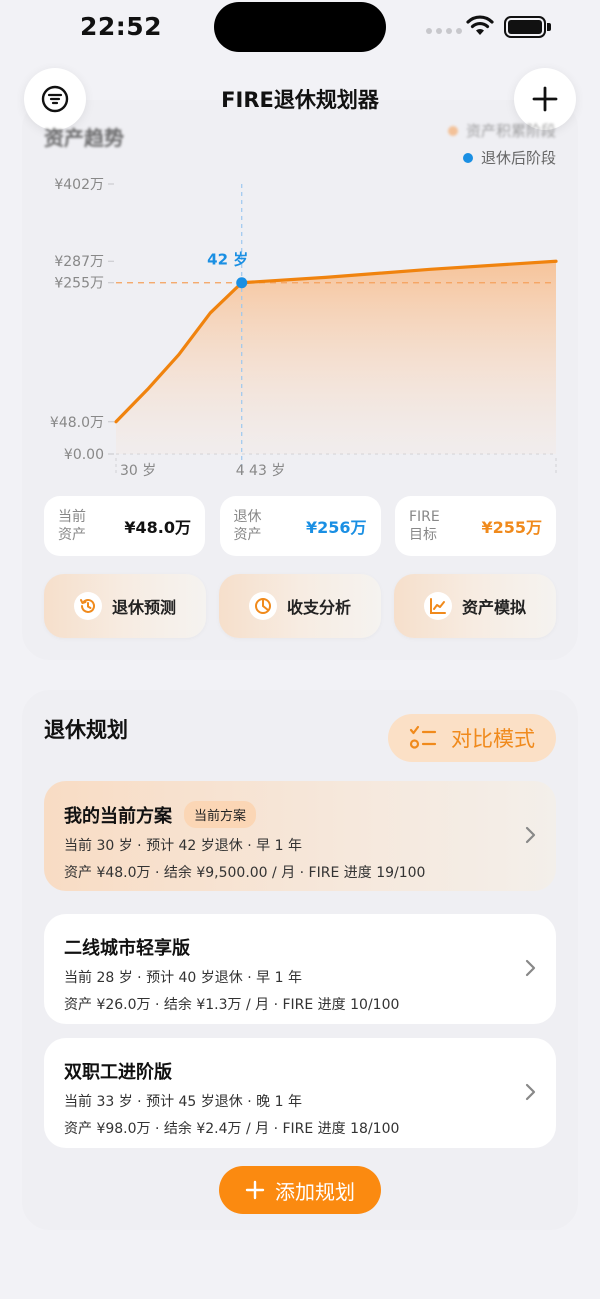  Describe the element at coordinates (300, 814) in the screenshot. I see `plan-name-row: 我的当前方案 当前方案` at that location.